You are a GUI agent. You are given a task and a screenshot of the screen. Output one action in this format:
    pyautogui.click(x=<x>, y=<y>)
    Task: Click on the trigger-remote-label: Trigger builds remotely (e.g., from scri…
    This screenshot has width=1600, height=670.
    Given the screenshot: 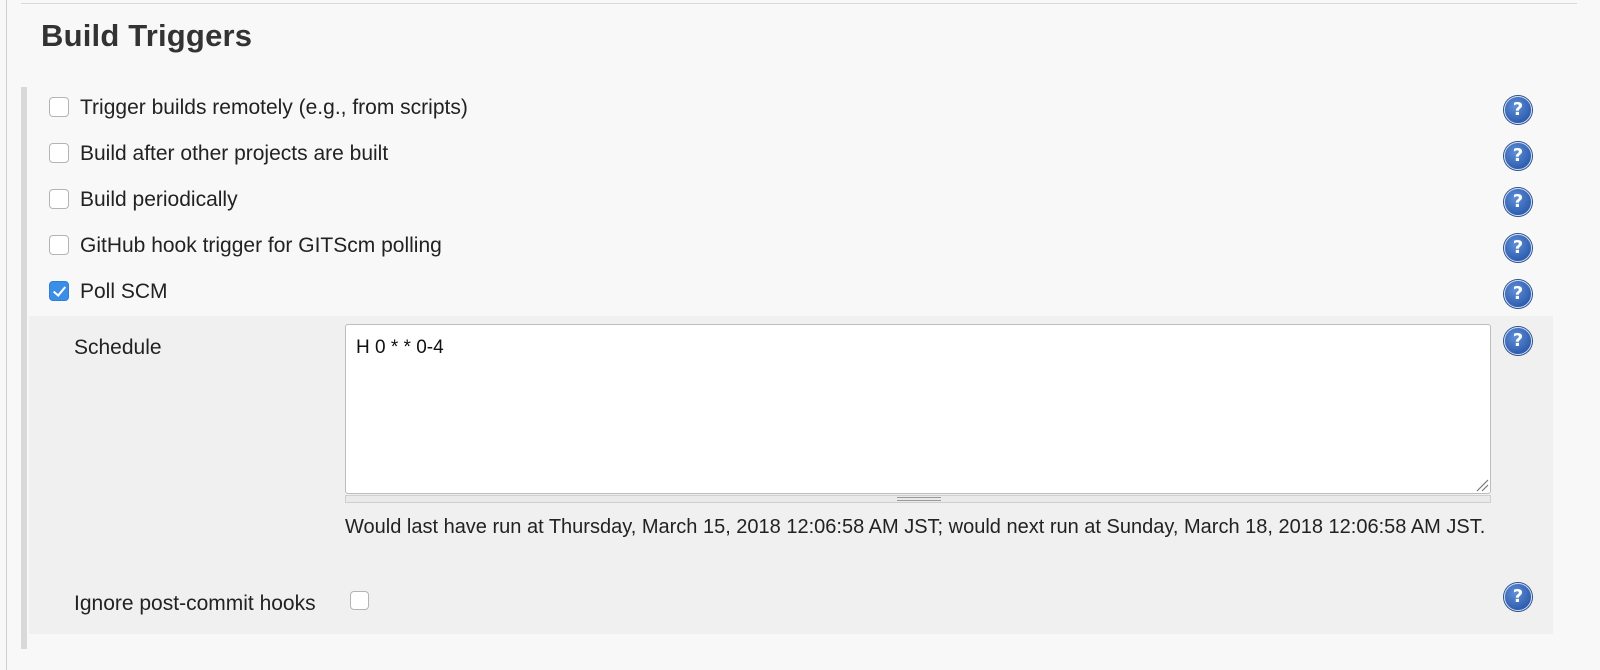 What is the action you would take?
    pyautogui.click(x=274, y=108)
    